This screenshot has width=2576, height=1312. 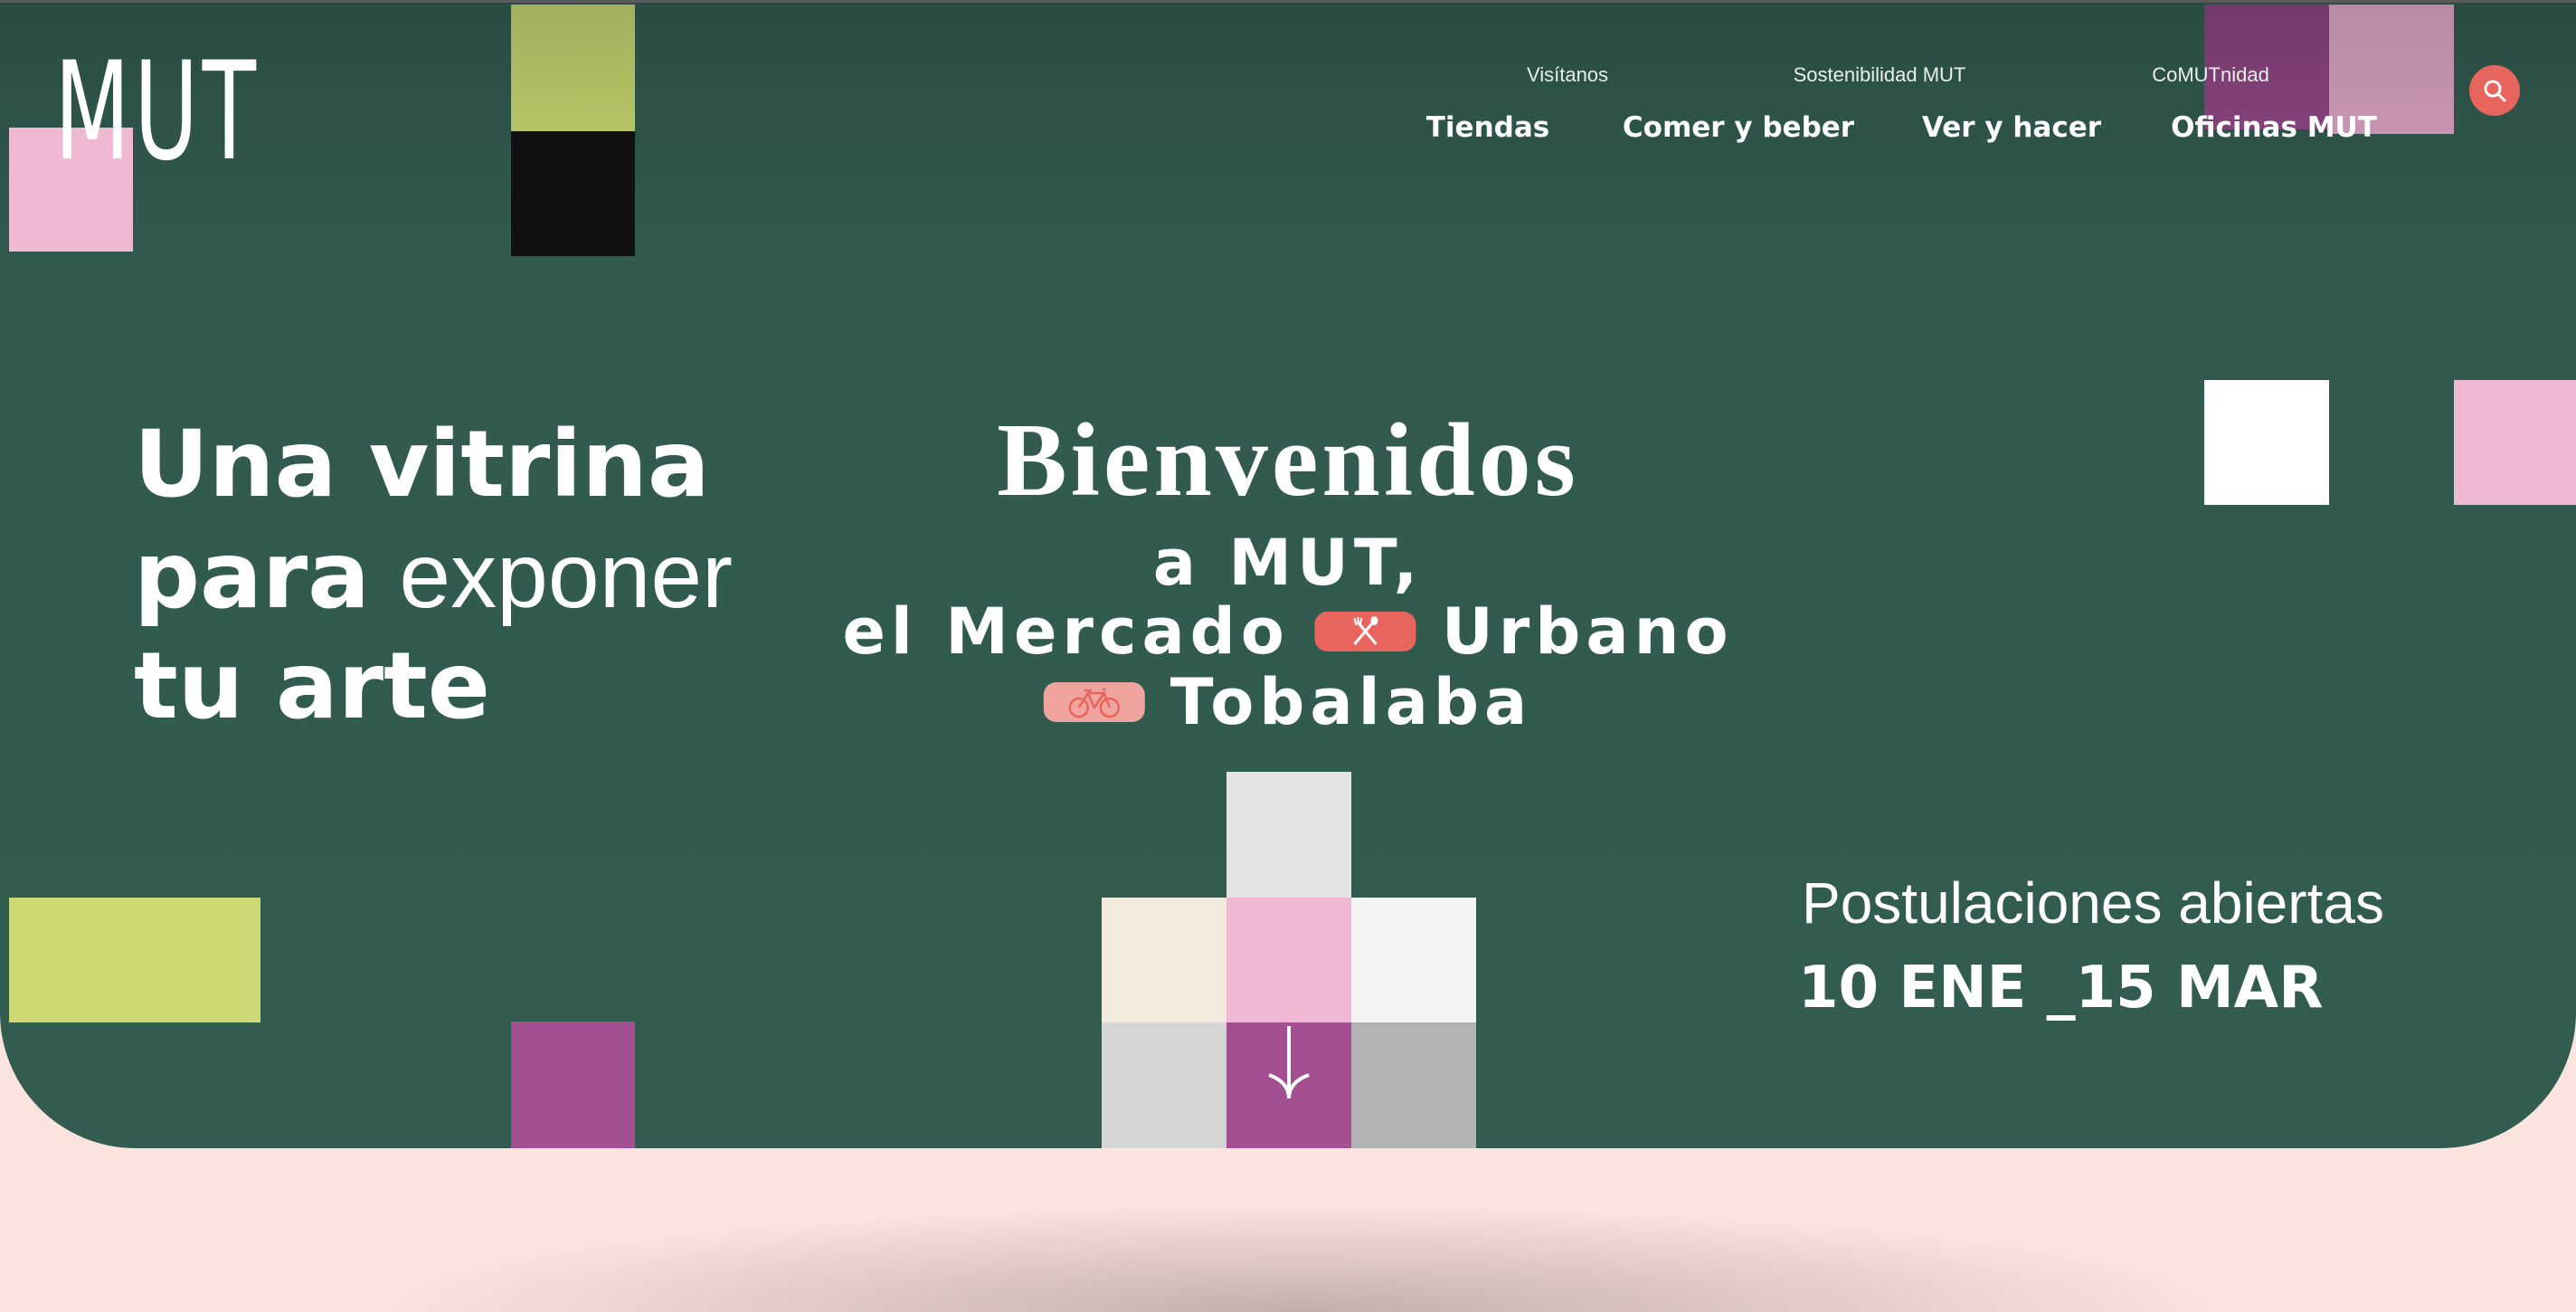 I want to click on search-icon, so click(x=2495, y=91).